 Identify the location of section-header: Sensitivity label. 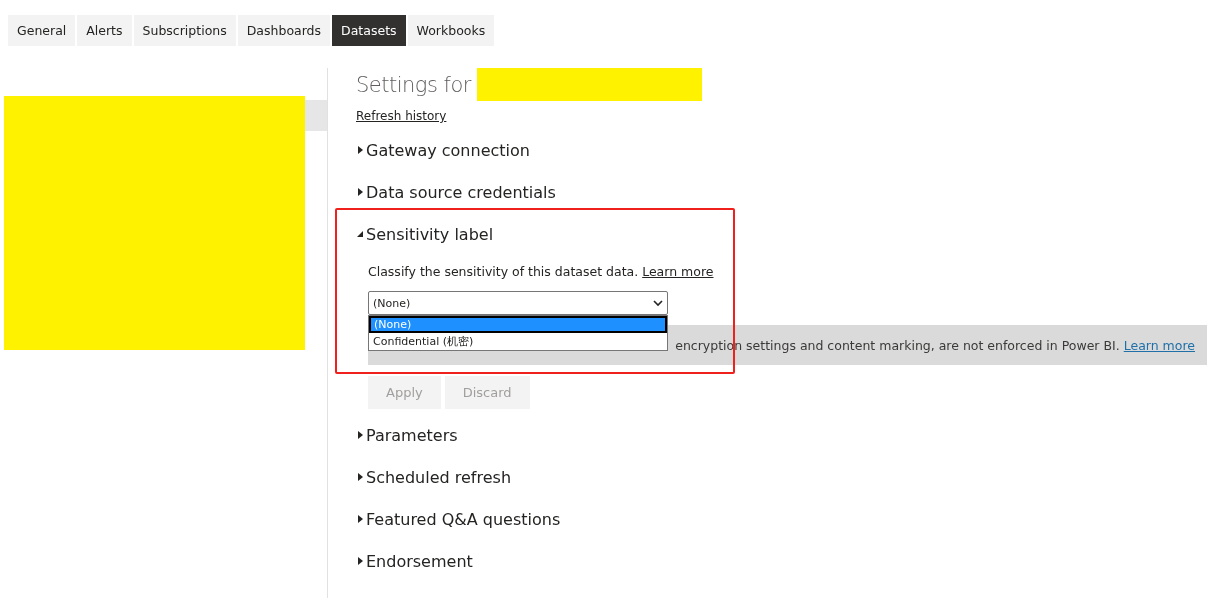
(425, 234).